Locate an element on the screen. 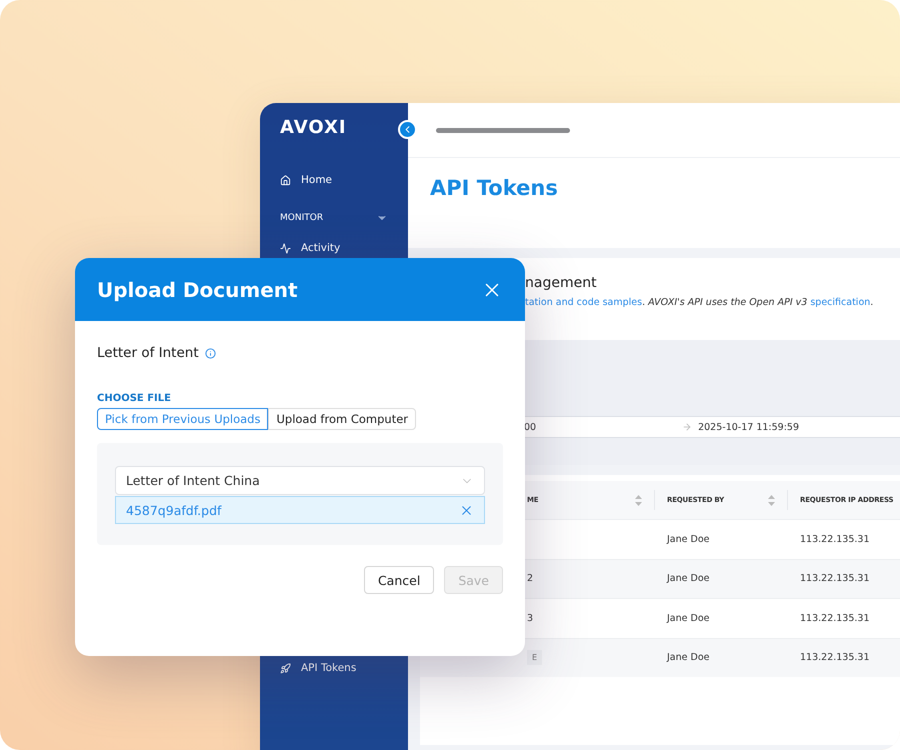  home-icon is located at coordinates (285, 180).